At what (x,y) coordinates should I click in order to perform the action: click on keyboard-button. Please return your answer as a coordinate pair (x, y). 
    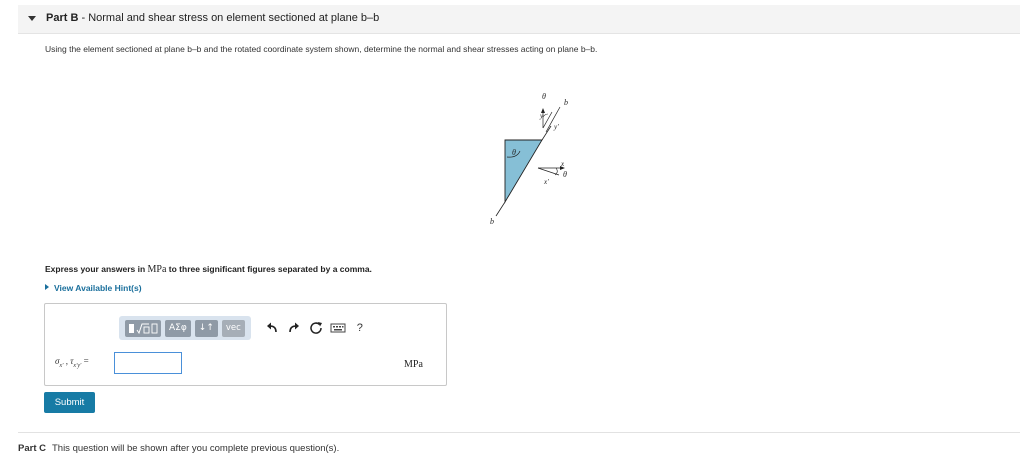
    Looking at the image, I should click on (338, 328).